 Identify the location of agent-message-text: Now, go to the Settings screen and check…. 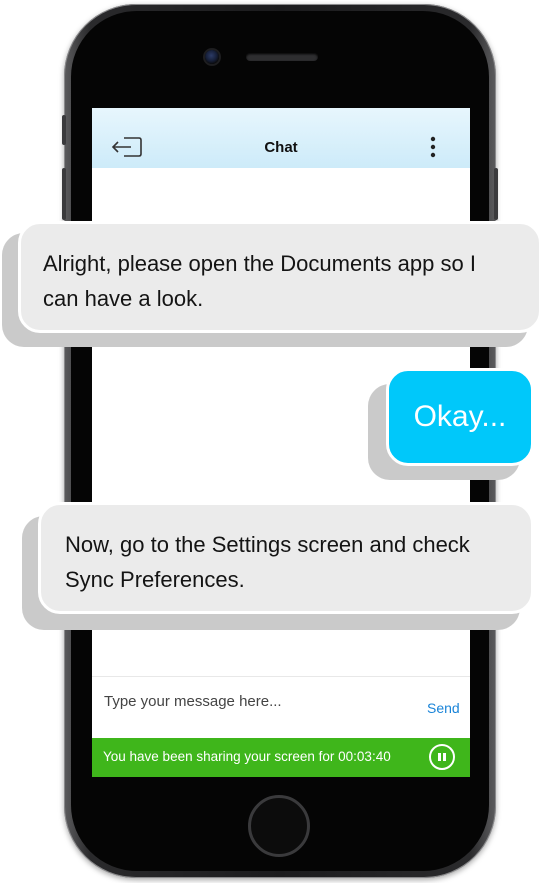
(267, 562).